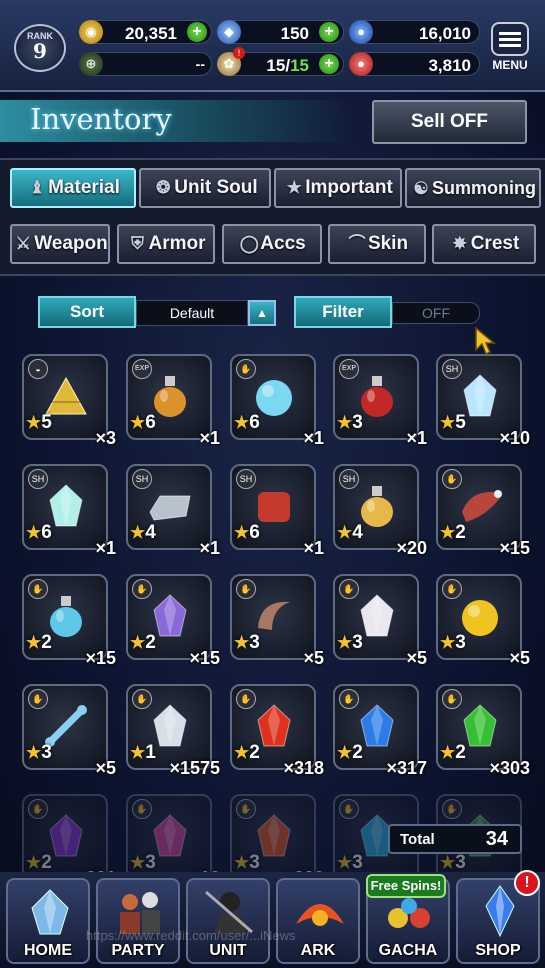 The image size is (545, 968). What do you see at coordinates (151, 33) in the screenshot?
I see `gil-value: 20,351` at bounding box center [151, 33].